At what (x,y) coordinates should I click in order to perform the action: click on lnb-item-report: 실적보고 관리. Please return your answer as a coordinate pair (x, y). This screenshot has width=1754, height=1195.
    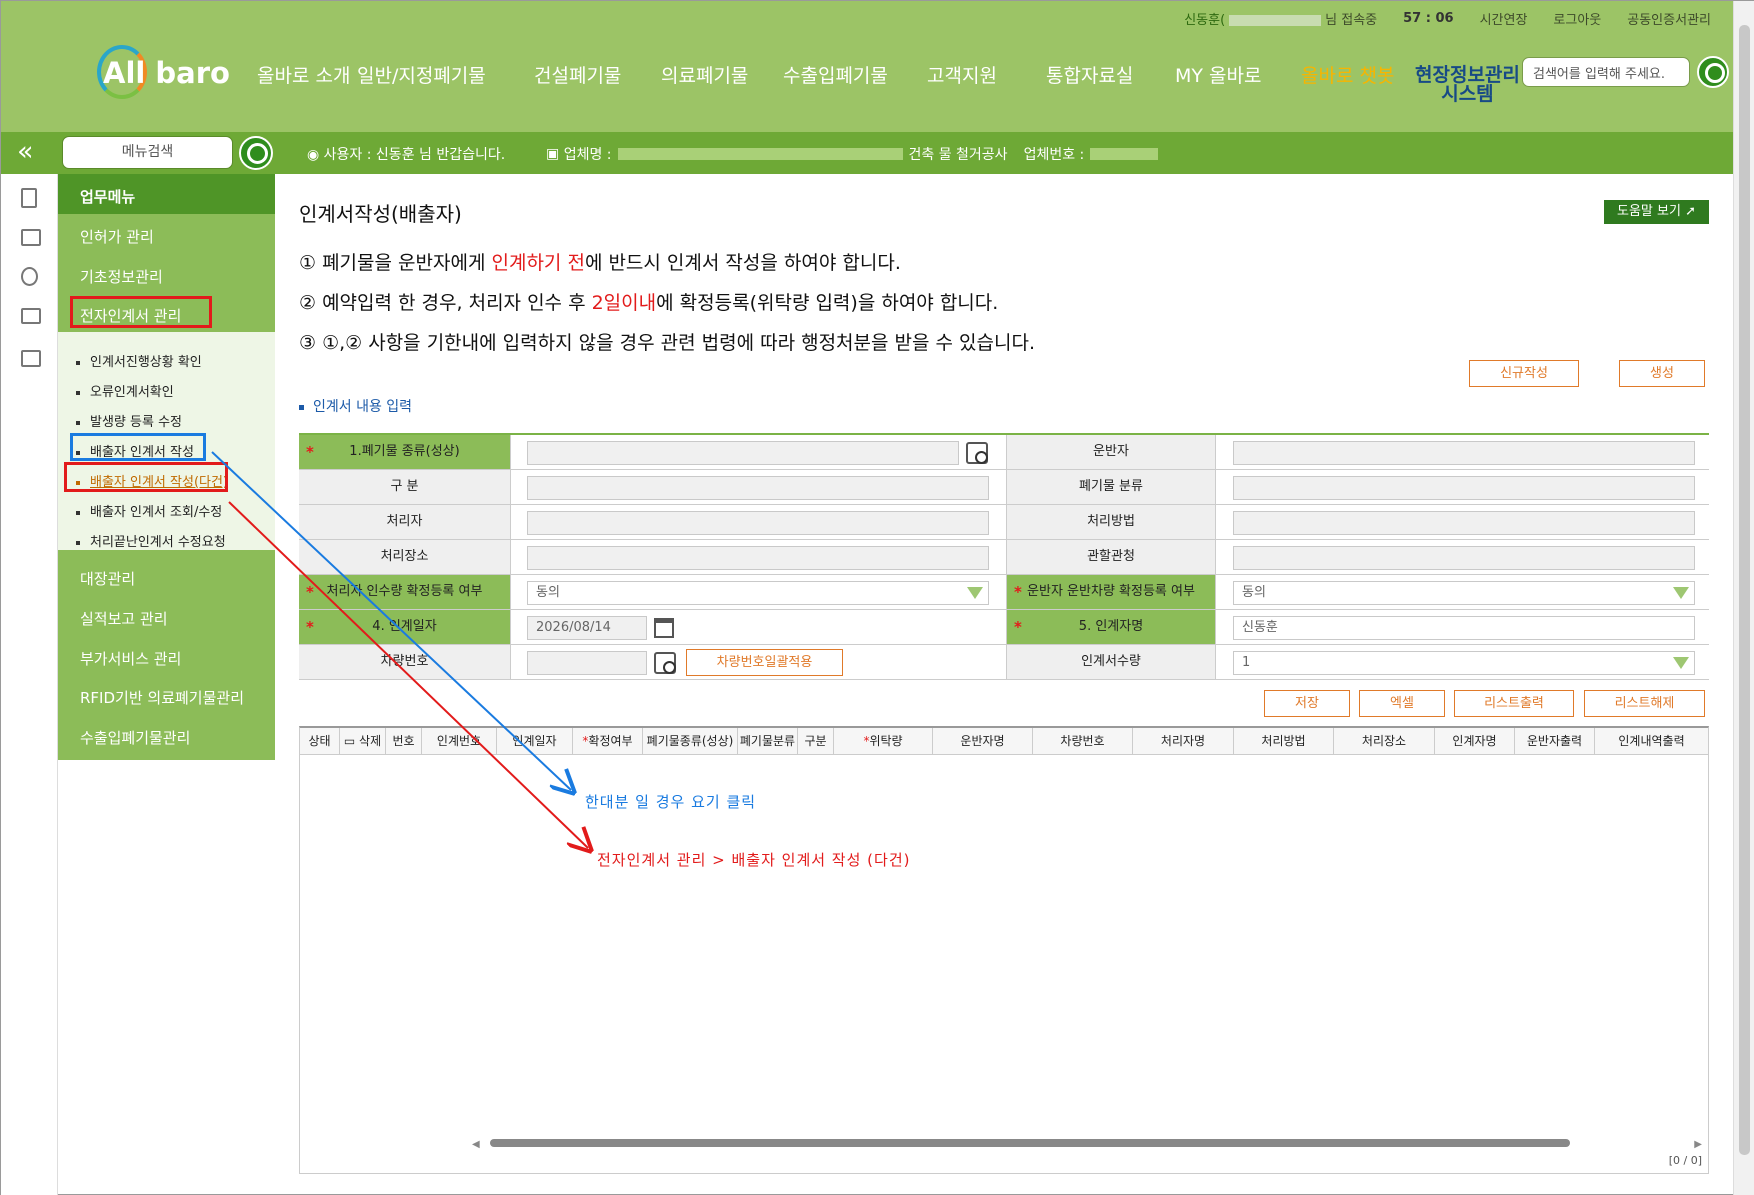
    Looking at the image, I should click on (124, 618).